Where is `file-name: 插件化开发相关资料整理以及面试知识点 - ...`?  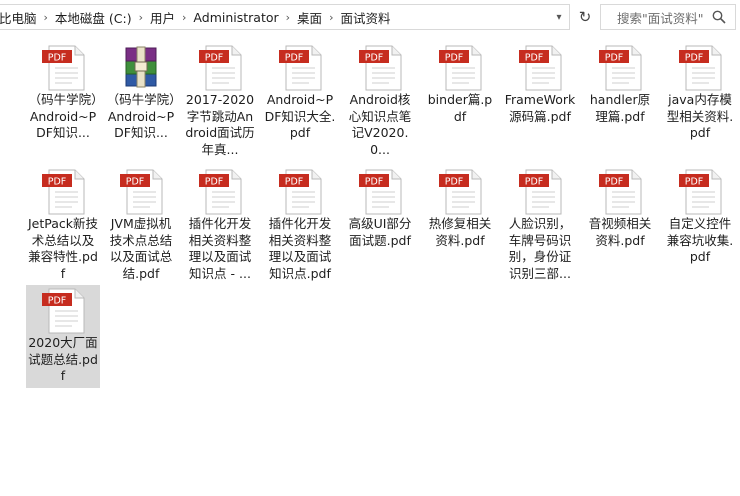
file-name: 插件化开发相关资料整理以及面试知识点 - ... is located at coordinates (220, 248).